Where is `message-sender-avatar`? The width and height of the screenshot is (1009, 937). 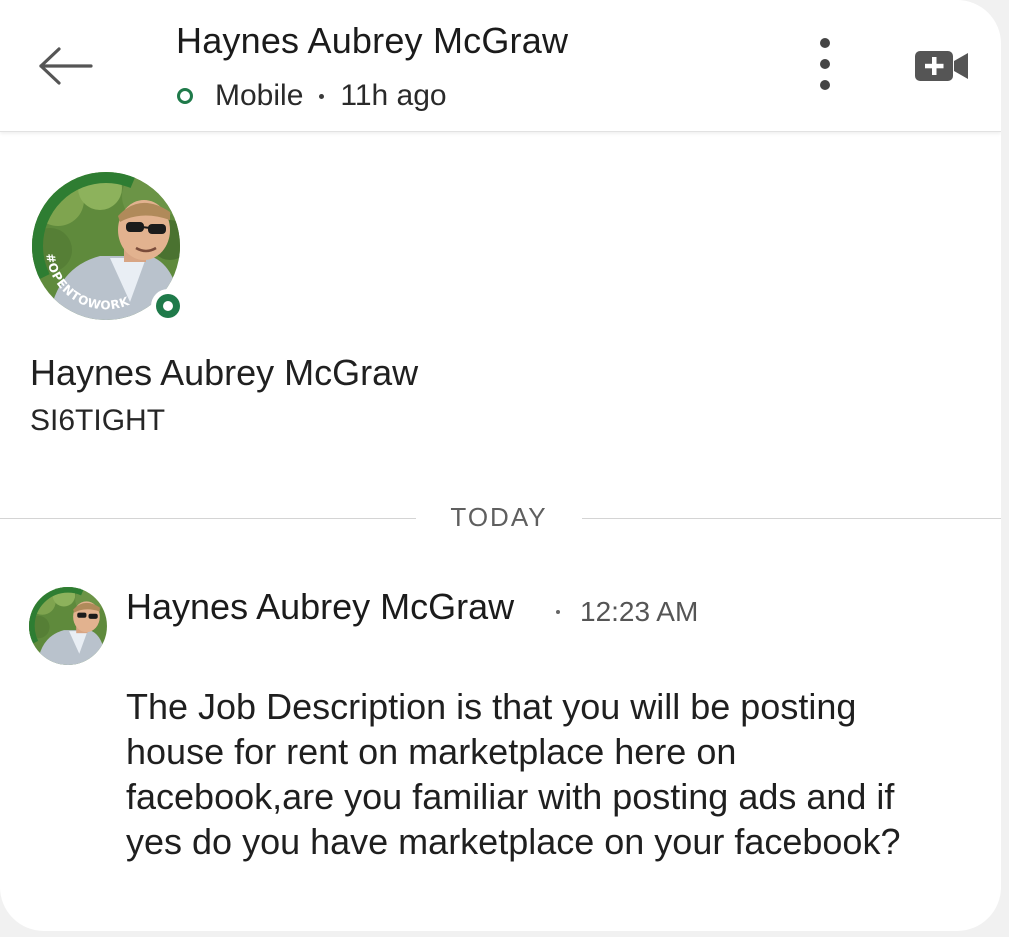 message-sender-avatar is located at coordinates (68, 626).